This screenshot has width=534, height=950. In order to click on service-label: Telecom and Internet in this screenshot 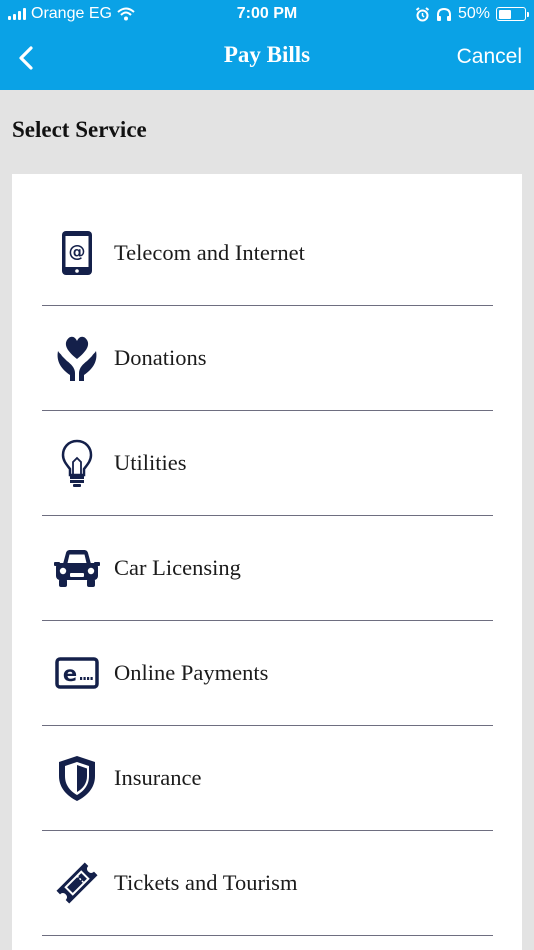, I will do `click(209, 252)`.